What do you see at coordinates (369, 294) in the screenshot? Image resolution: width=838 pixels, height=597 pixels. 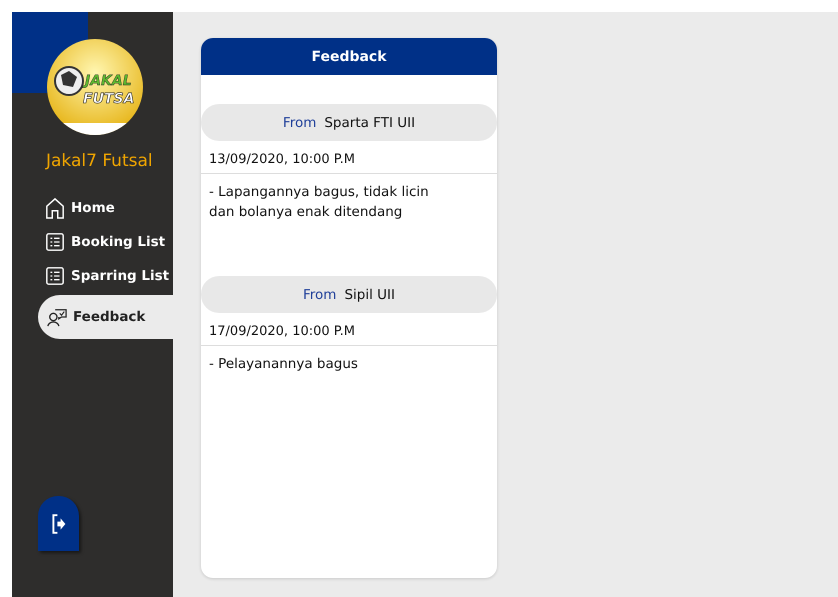 I see `sender-name: Sipil UII` at bounding box center [369, 294].